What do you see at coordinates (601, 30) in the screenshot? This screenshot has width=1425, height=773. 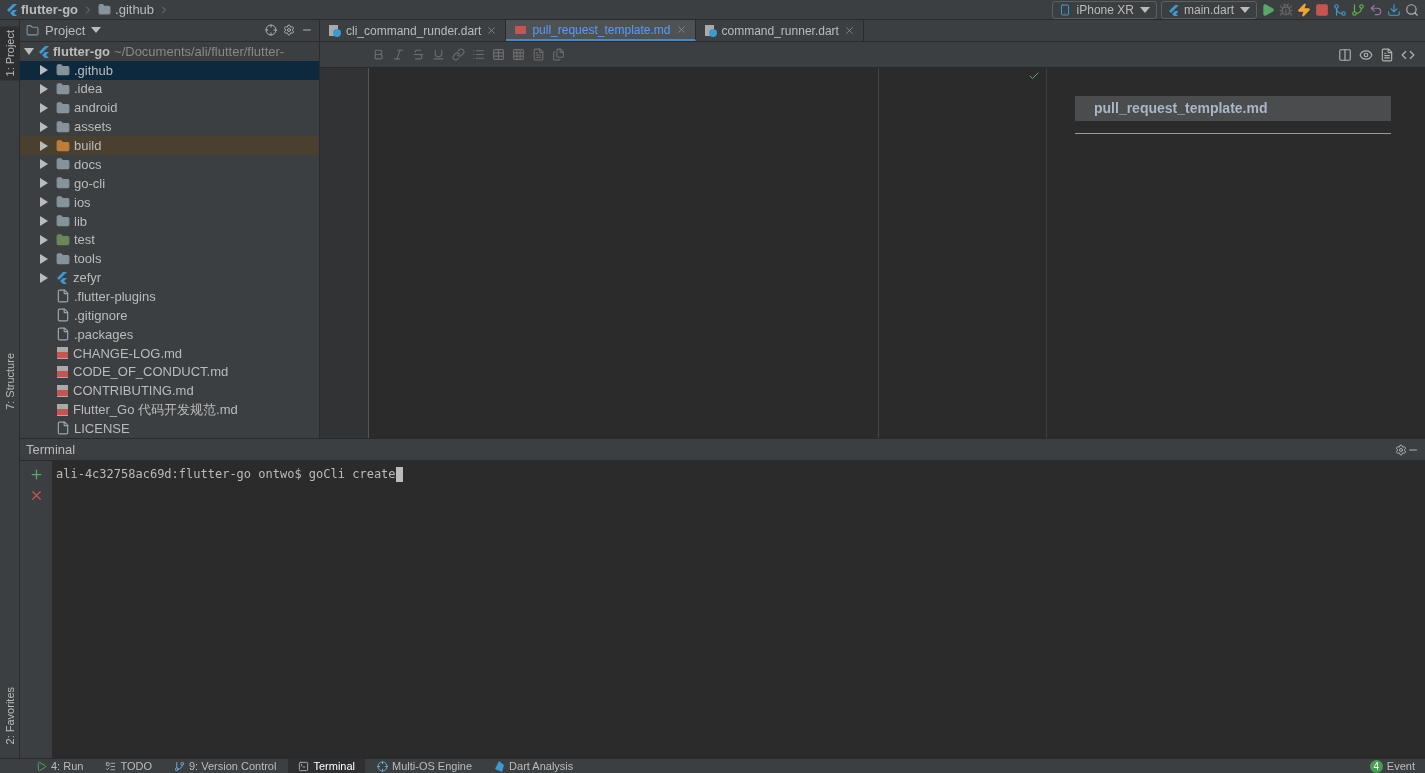 I see `editor-tab: pull_request_template.md` at bounding box center [601, 30].